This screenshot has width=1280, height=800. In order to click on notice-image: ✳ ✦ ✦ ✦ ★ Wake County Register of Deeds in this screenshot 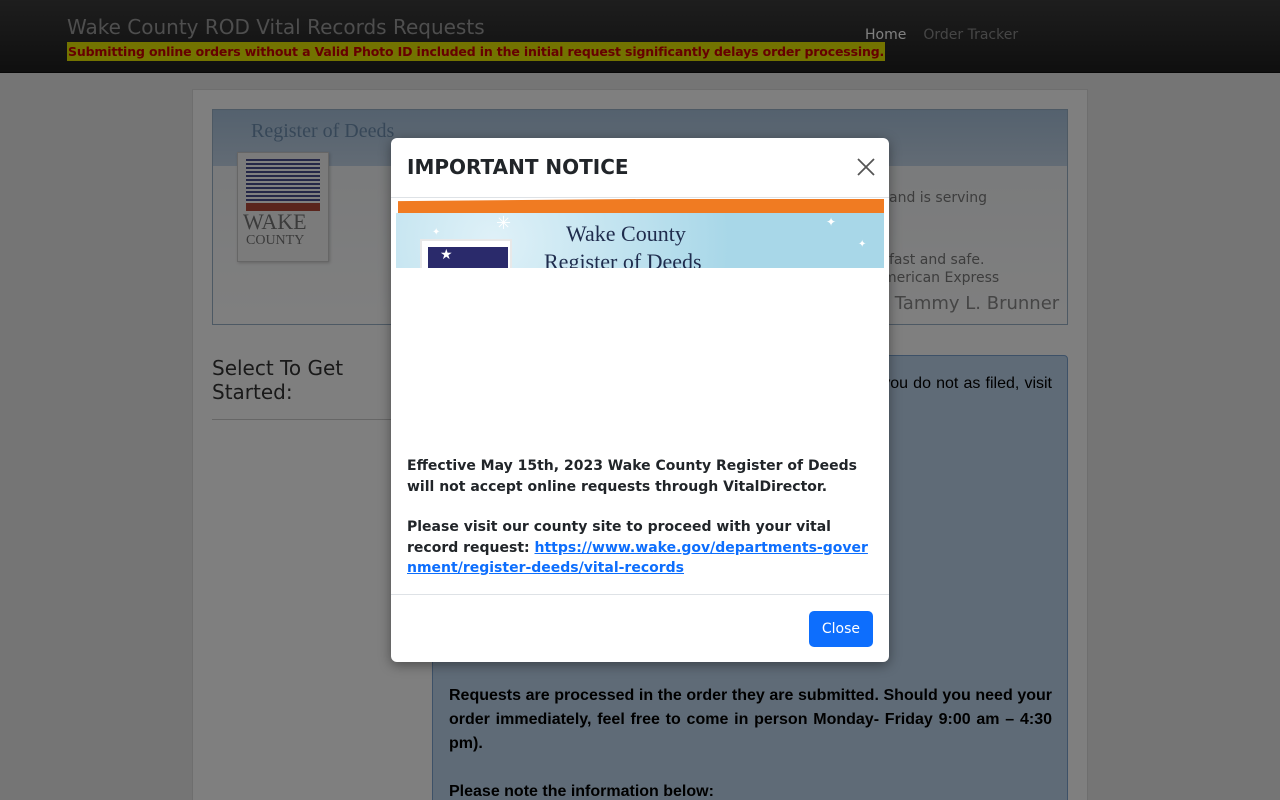, I will do `click(640, 233)`.